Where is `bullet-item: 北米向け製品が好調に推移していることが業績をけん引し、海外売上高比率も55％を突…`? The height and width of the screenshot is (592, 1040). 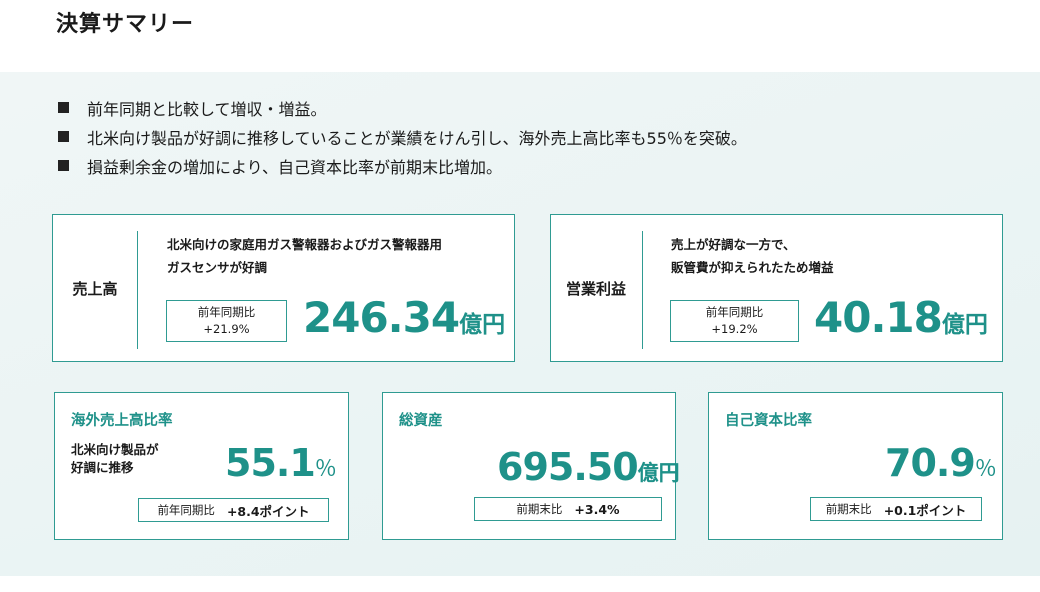 bullet-item: 北米向け製品が好調に推移していることが業績をけん引し、海外売上高比率も55％を突… is located at coordinates (402, 136).